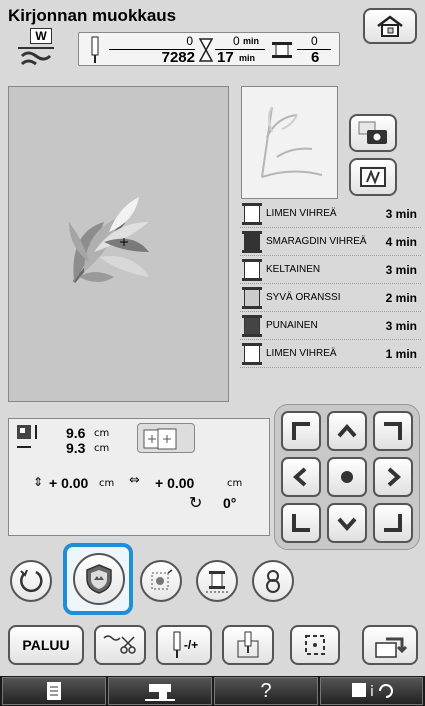 The image size is (425, 706). Describe the element at coordinates (330, 270) in the screenshot. I see `thread-row: KELTAINEN 3 min` at that location.